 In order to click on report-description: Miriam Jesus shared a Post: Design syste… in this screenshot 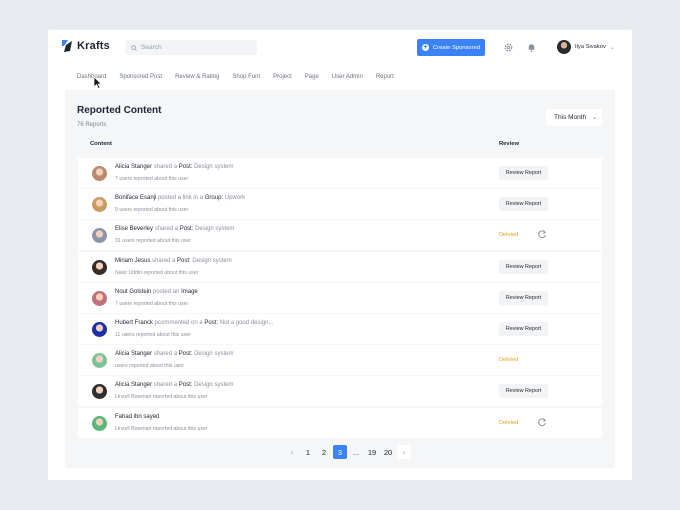, I will do `click(173, 261)`.